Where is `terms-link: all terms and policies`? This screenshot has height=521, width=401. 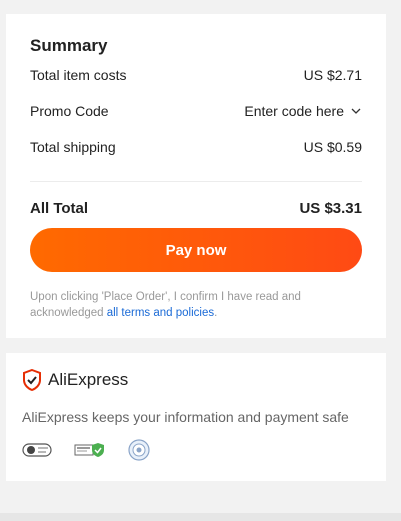 terms-link: all terms and policies is located at coordinates (160, 313).